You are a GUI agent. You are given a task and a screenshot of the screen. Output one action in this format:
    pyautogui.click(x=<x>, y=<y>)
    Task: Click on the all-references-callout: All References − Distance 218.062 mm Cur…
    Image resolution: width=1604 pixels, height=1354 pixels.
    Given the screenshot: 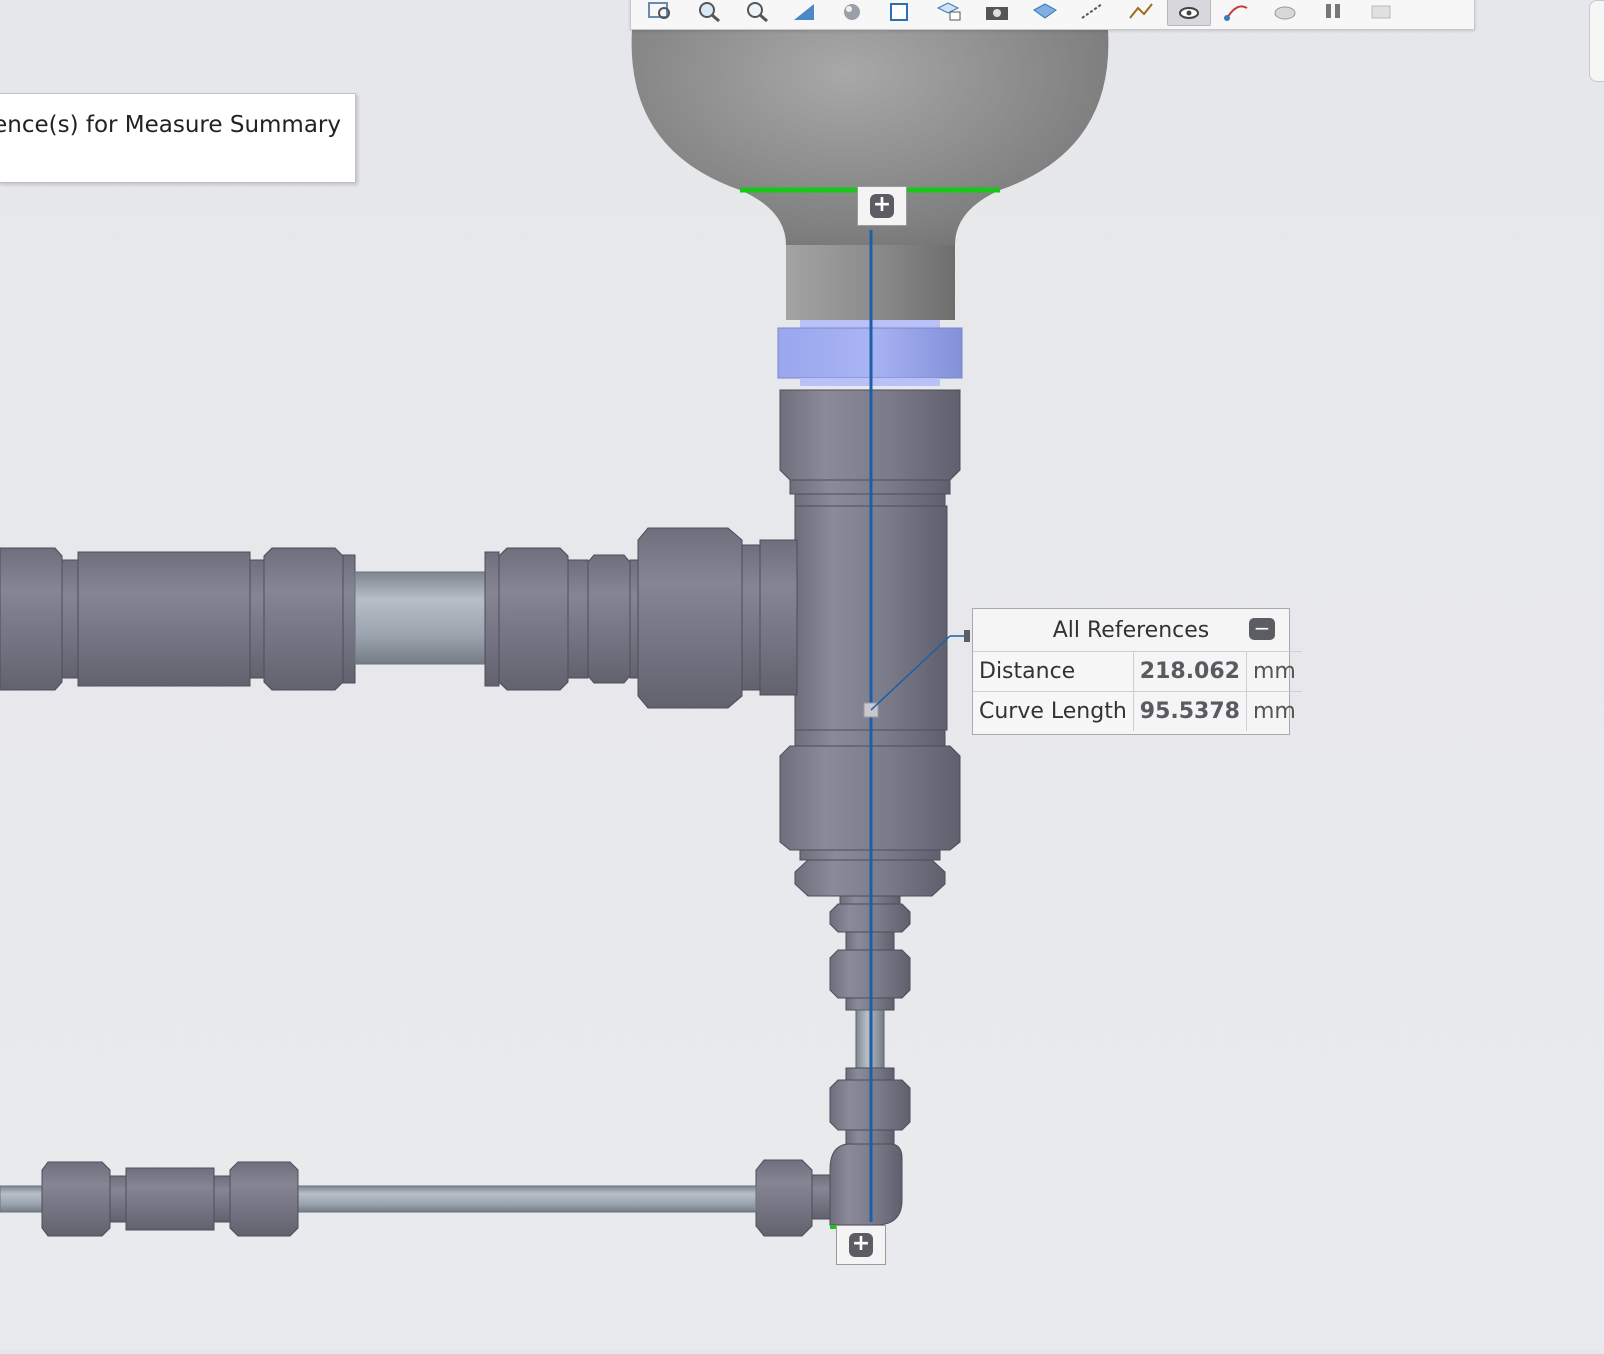 What is the action you would take?
    pyautogui.click(x=1137, y=671)
    